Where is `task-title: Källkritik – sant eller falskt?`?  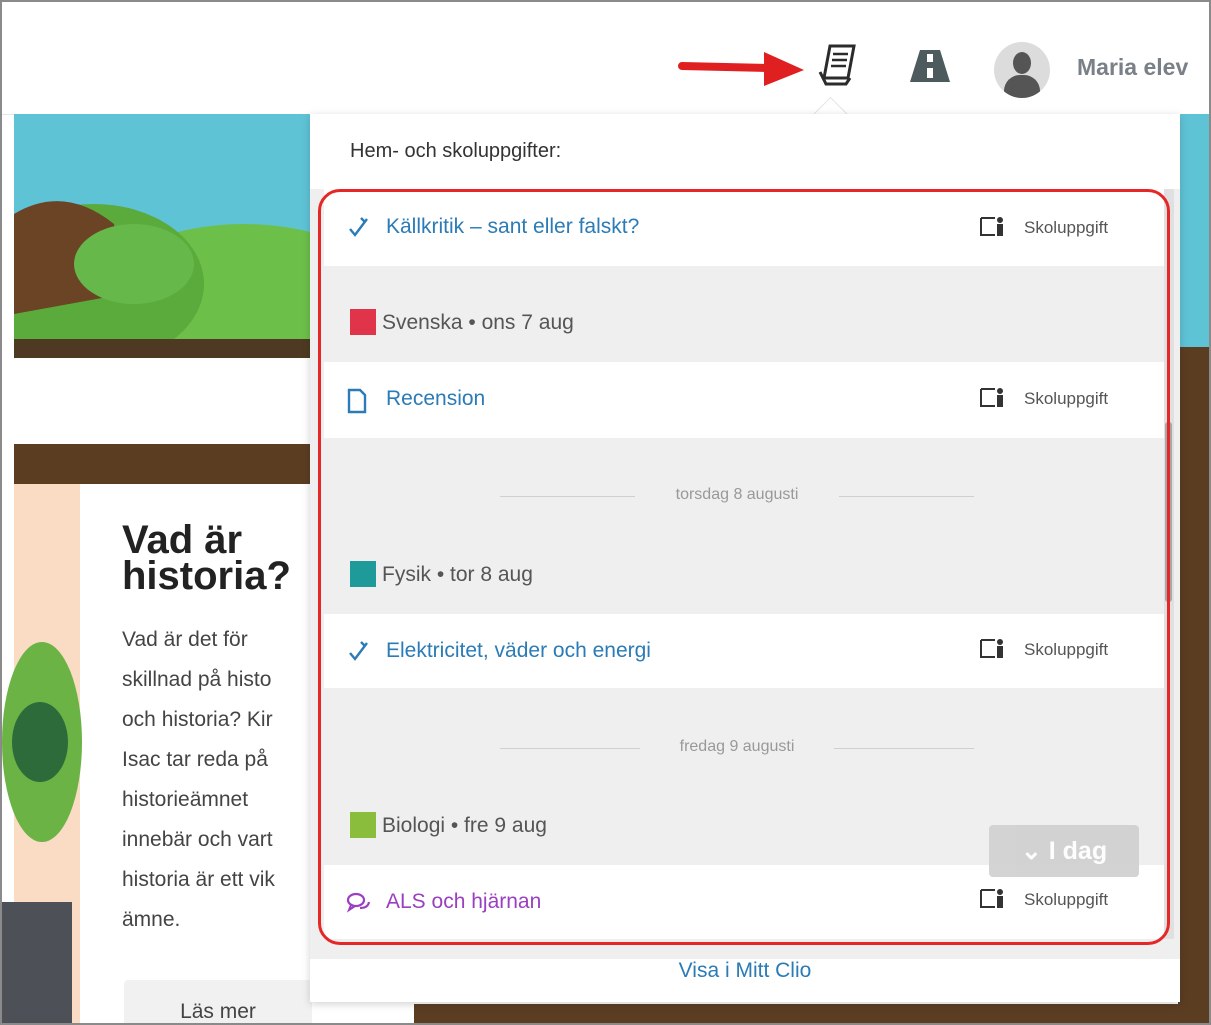 task-title: Källkritik – sant eller falskt? is located at coordinates (512, 227).